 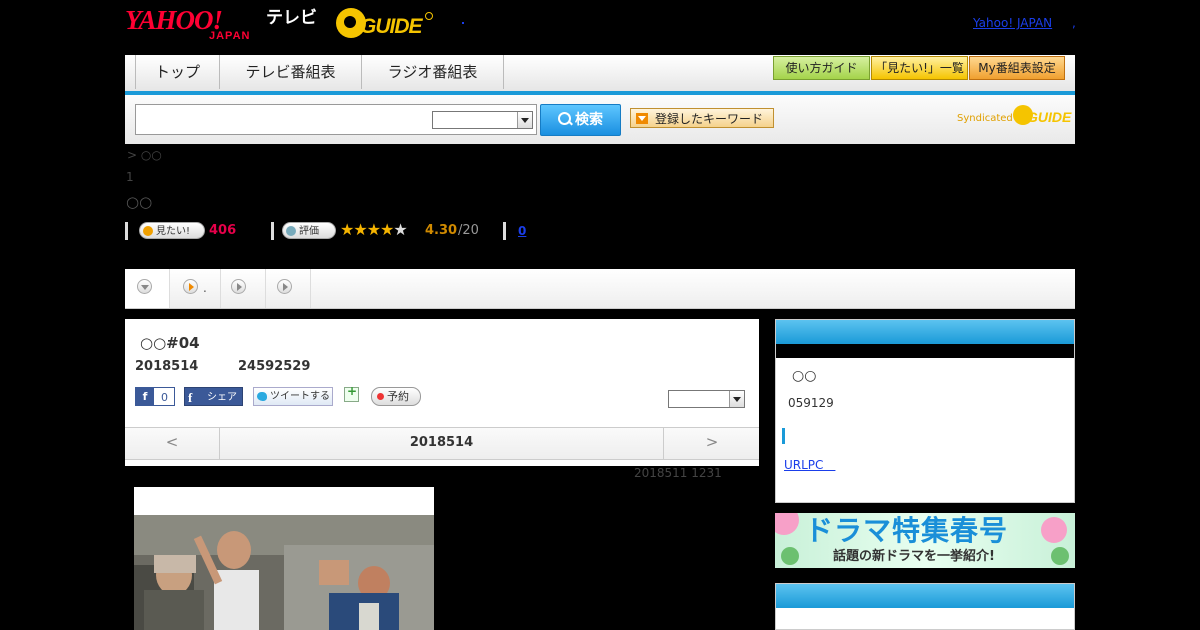 I want to click on rating-stars: ★★★★★, so click(x=374, y=229).